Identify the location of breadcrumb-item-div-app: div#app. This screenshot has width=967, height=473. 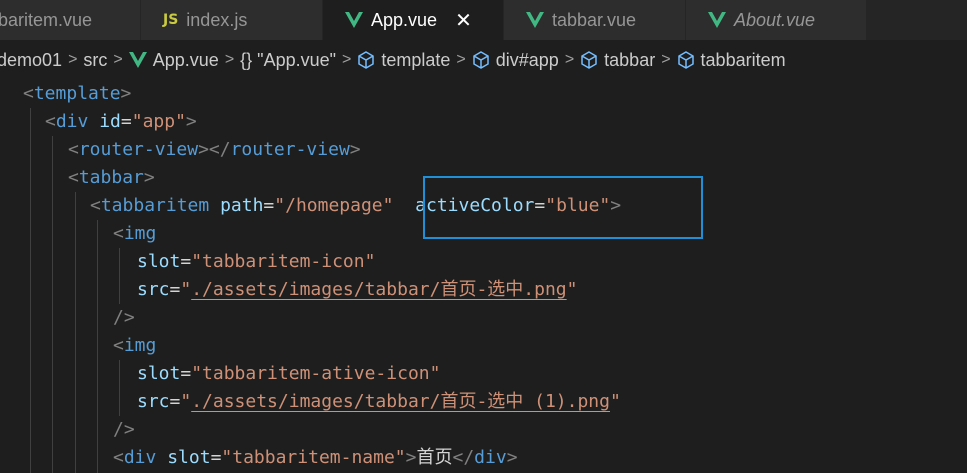
(515, 60).